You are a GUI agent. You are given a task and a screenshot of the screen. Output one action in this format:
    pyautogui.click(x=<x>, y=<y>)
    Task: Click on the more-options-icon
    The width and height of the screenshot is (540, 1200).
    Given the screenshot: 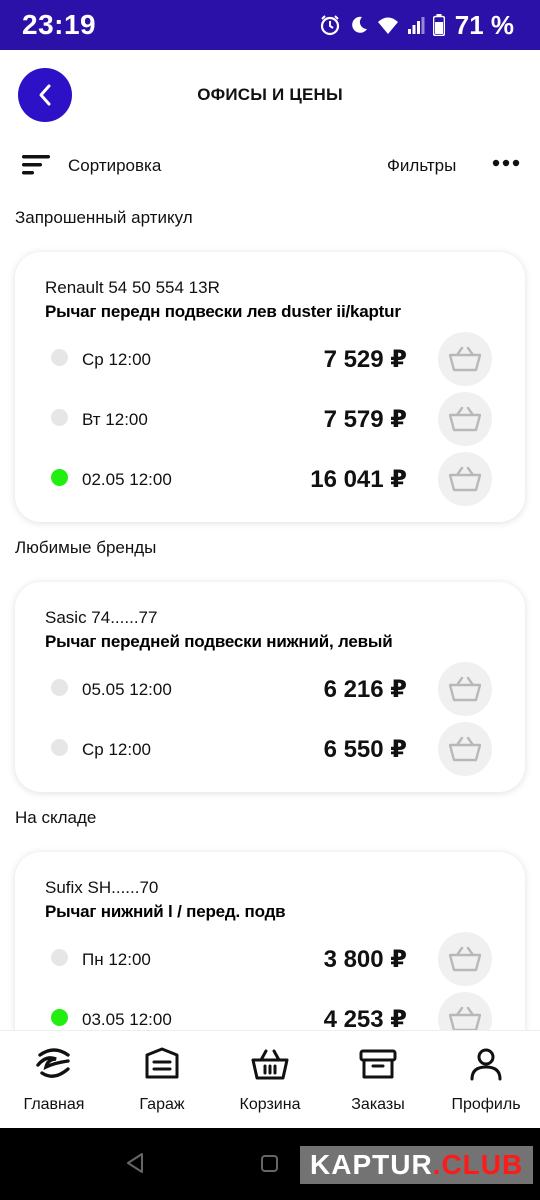 What is the action you would take?
    pyautogui.click(x=506, y=163)
    